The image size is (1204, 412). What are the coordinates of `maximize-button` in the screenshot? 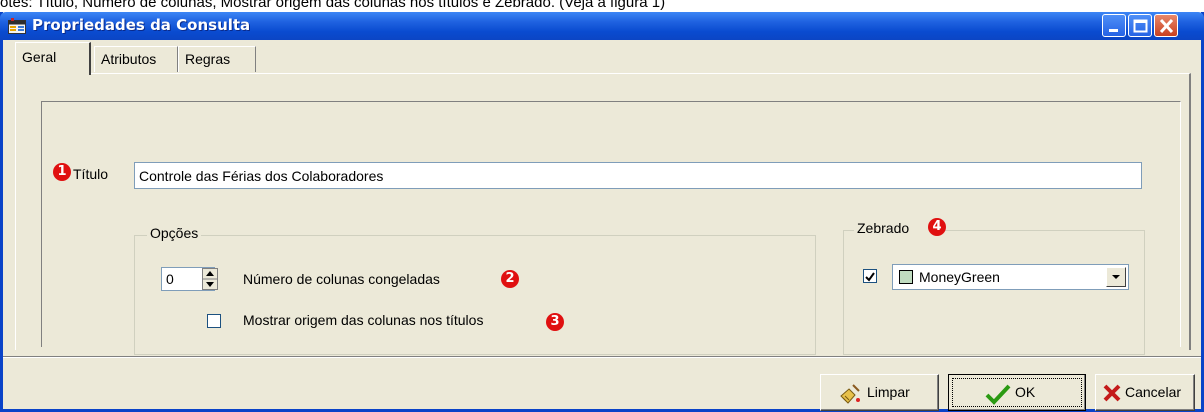 It's located at (1140, 25).